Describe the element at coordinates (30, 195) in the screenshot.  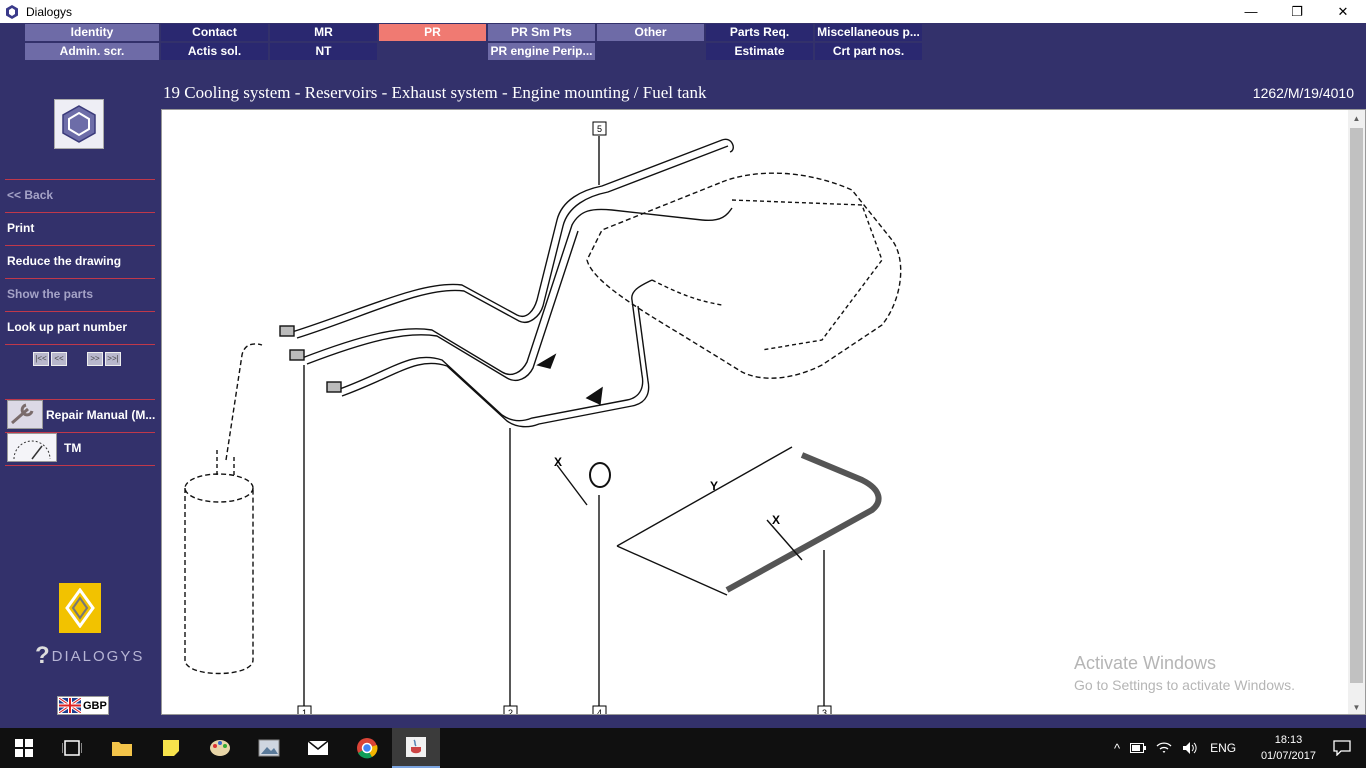
I see `back-link: << Back` at that location.